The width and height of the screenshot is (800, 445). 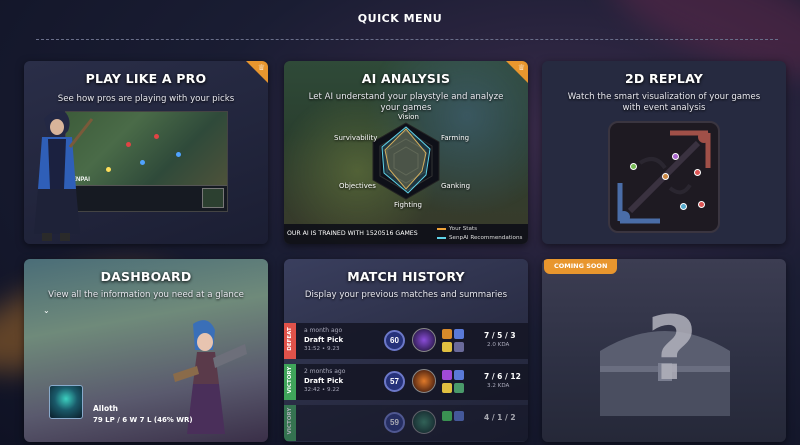 What do you see at coordinates (325, 371) in the screenshot?
I see `match-time-ago: 2 months ago` at bounding box center [325, 371].